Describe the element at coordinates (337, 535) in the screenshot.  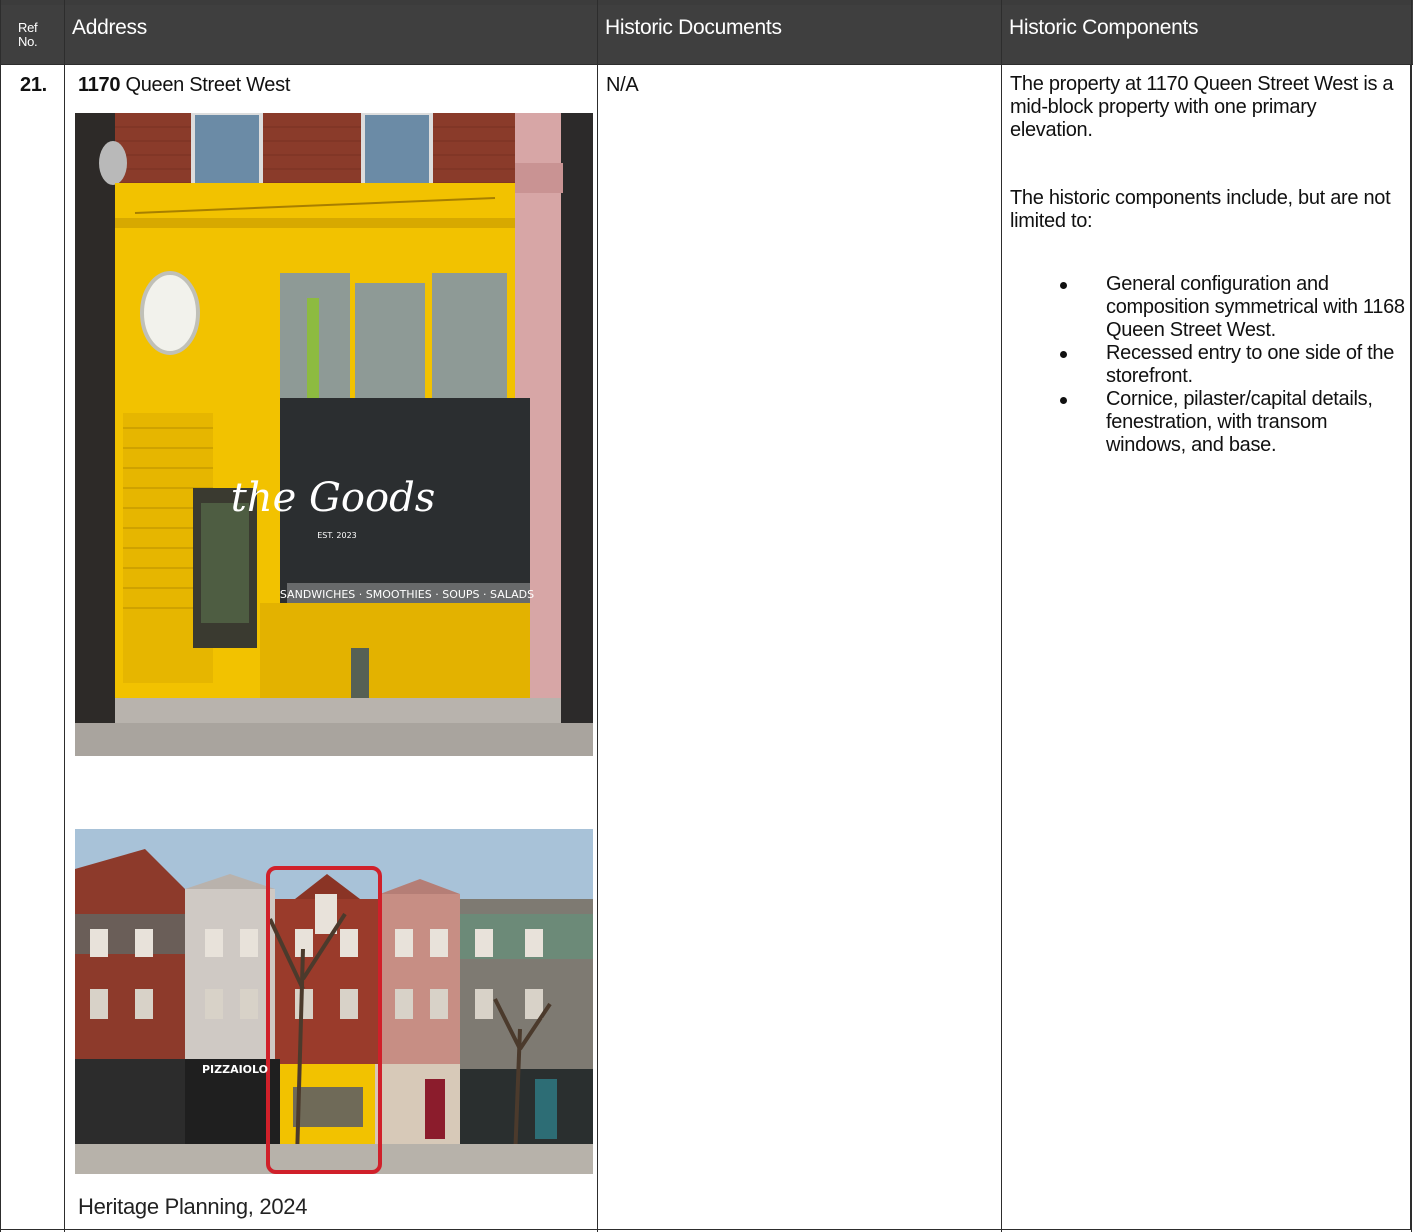
I see `storefront-est-text: EST. 2023` at that location.